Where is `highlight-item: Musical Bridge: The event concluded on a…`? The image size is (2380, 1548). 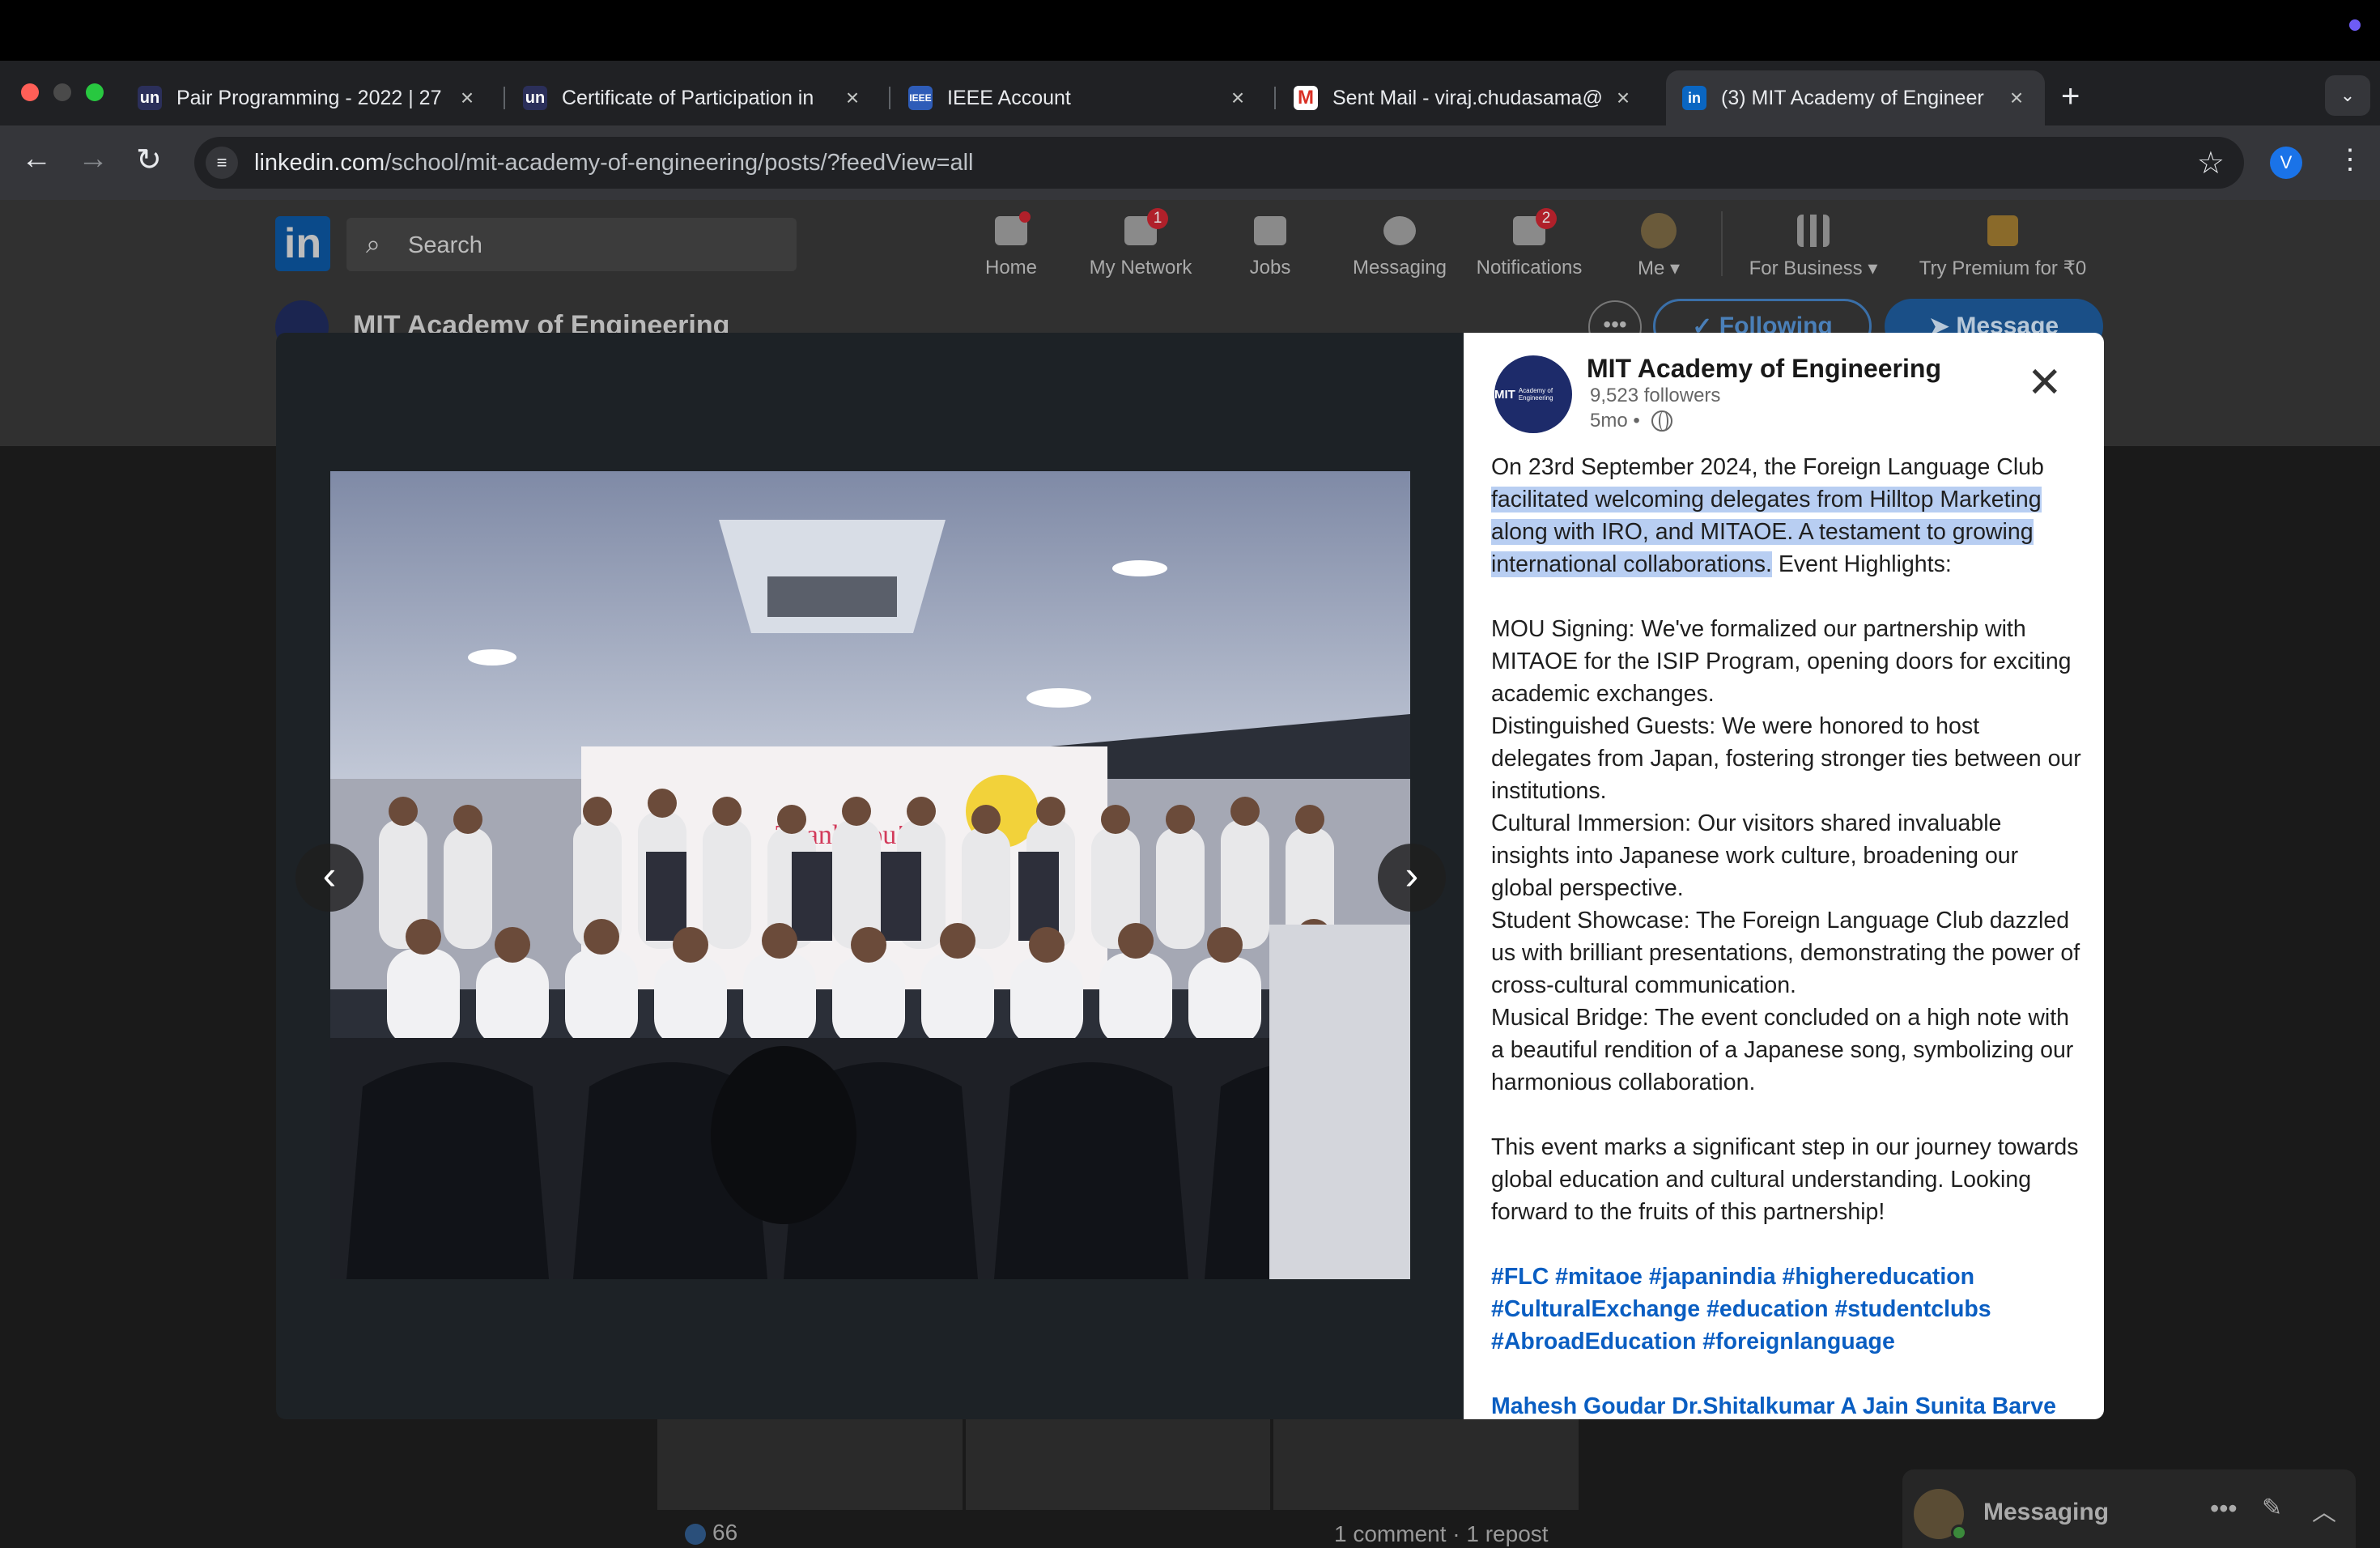
highlight-item: Musical Bridge: The event concluded on a… is located at coordinates (1782, 1050).